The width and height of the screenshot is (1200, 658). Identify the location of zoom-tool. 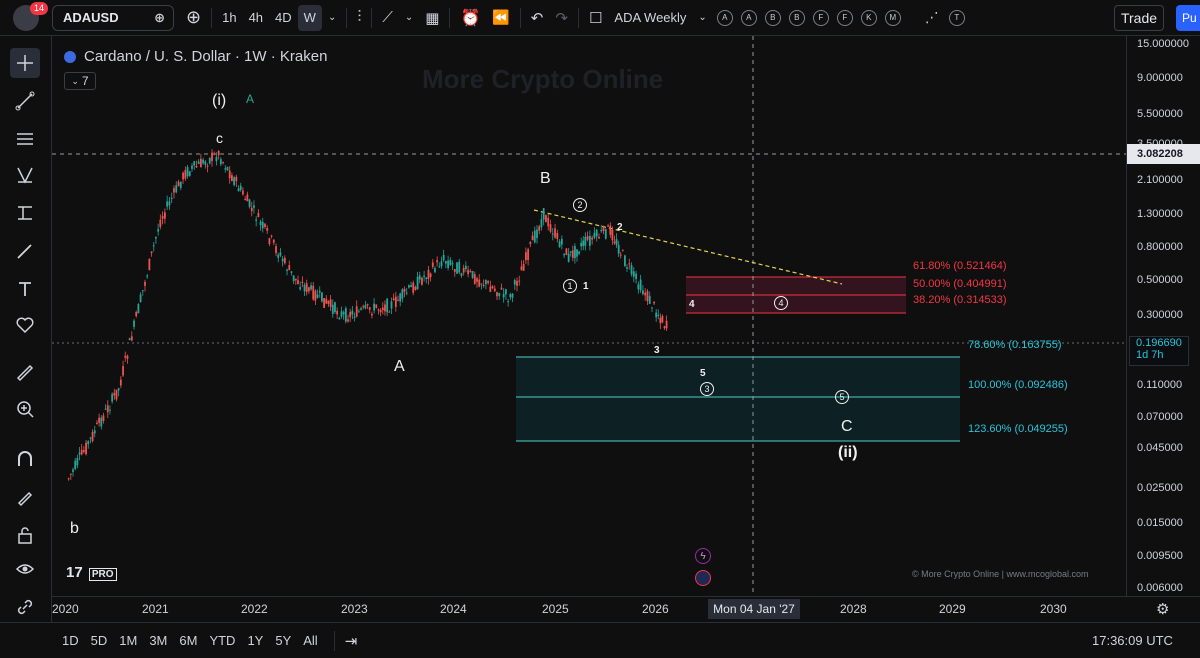
(25, 409).